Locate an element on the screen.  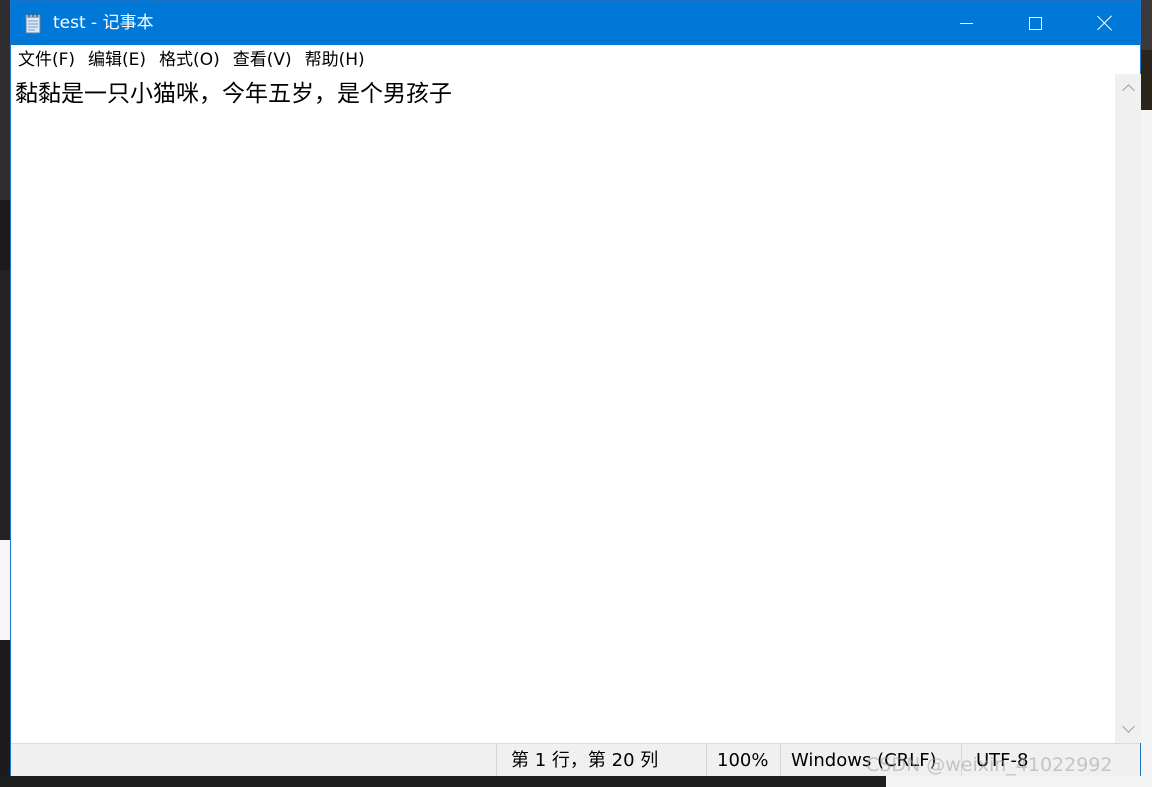
cursor-position: 第 1 行，第 20 列 is located at coordinates (601, 760).